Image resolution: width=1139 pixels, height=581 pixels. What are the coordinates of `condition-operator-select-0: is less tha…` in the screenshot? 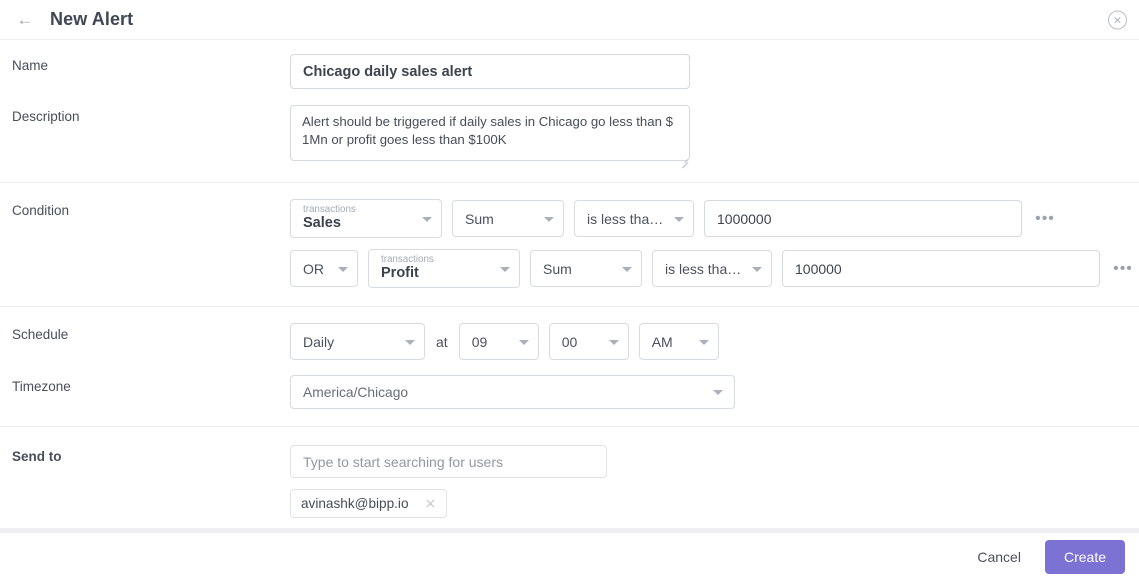 It's located at (634, 218).